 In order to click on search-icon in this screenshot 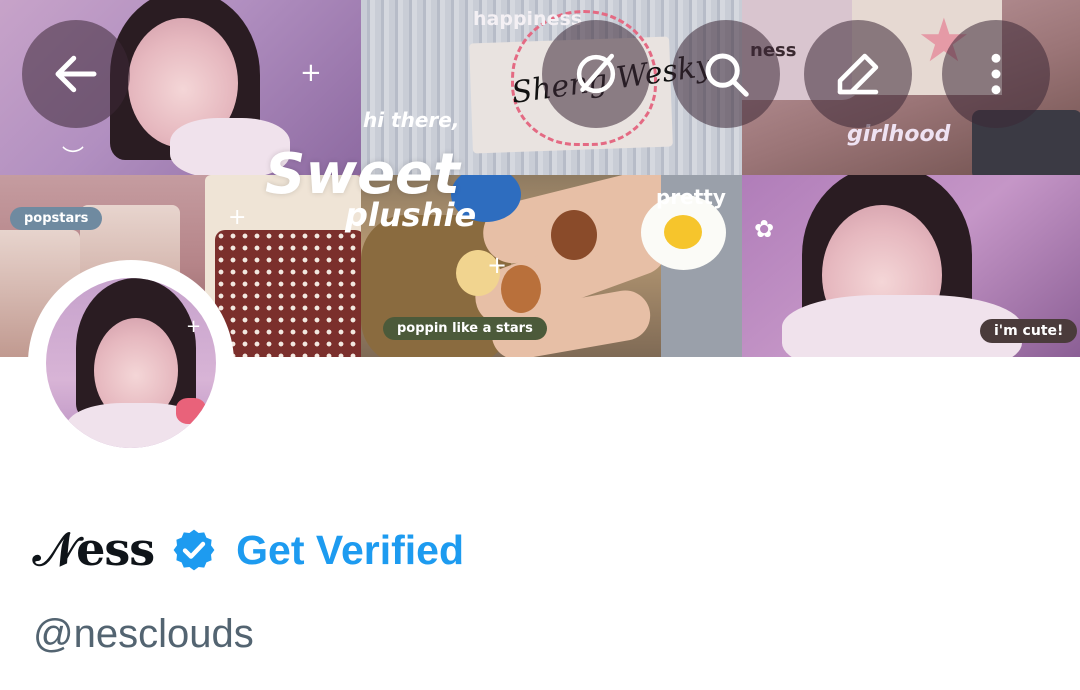, I will do `click(727, 75)`.